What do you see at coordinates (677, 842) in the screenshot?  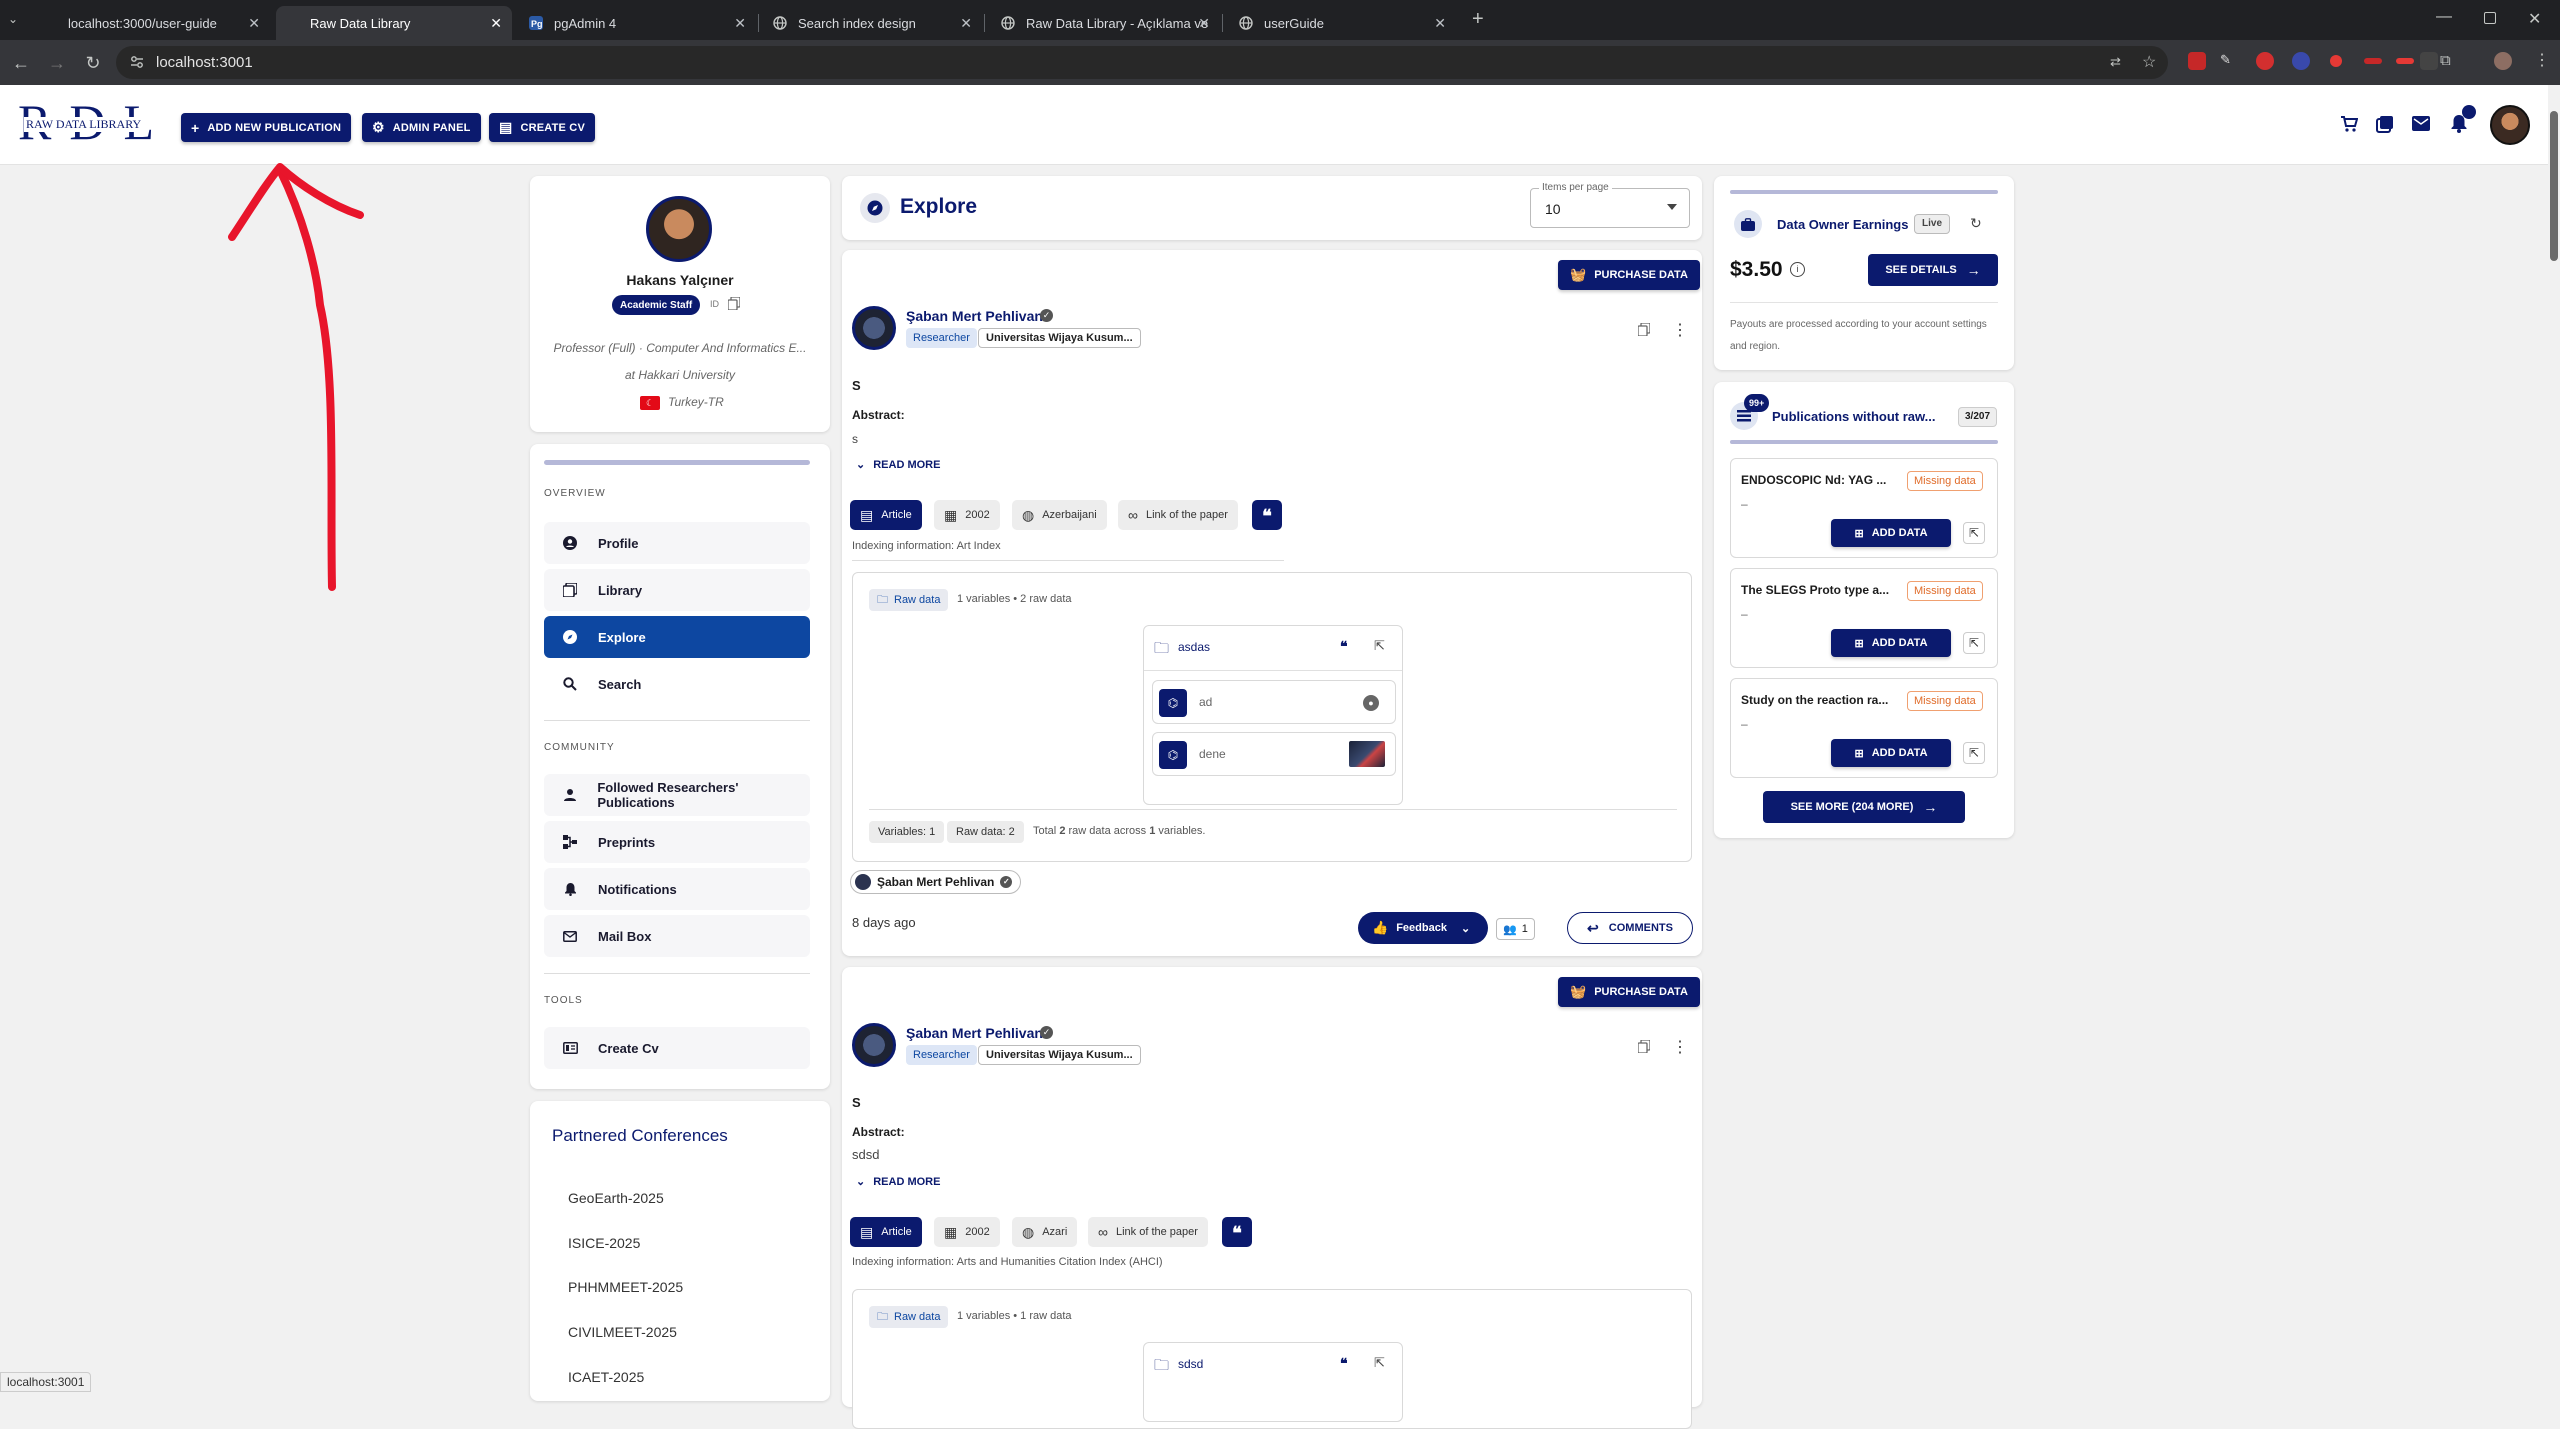 I see `sidebar-item-preprints: Preprints` at bounding box center [677, 842].